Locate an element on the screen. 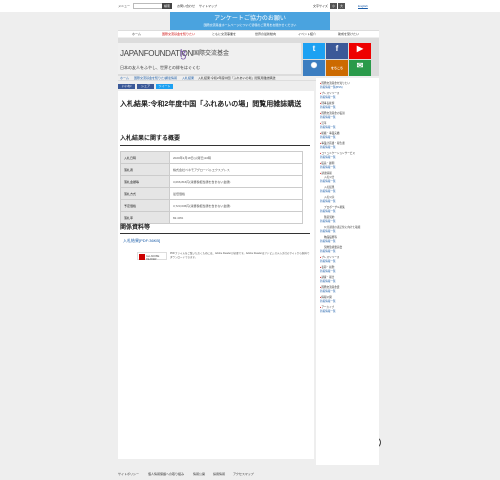  breadcrumb-current: 入札結果:令和2年度中国「ふれあいの場」閲覧用雑誌購送 is located at coordinates (237, 78).